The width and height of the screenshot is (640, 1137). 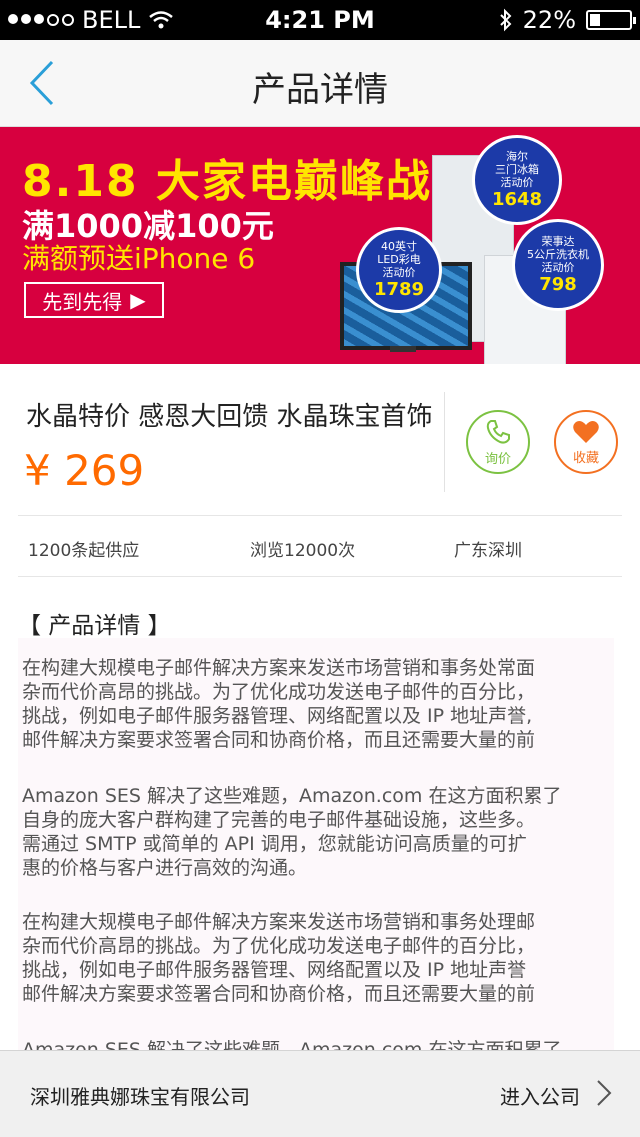 What do you see at coordinates (611, 20) in the screenshot?
I see `battery-icon` at bounding box center [611, 20].